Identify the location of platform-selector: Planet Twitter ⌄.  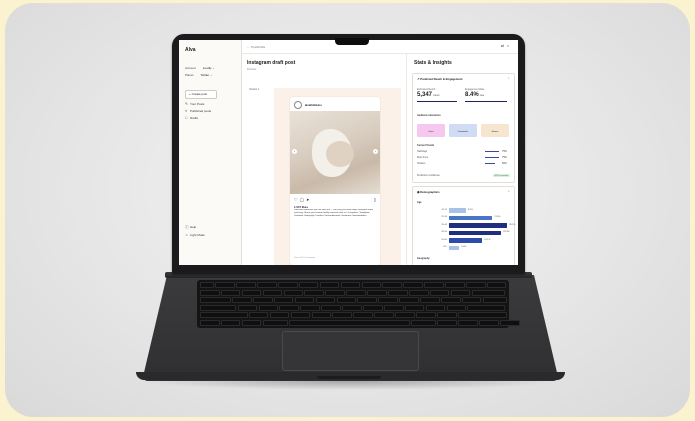
(199, 75).